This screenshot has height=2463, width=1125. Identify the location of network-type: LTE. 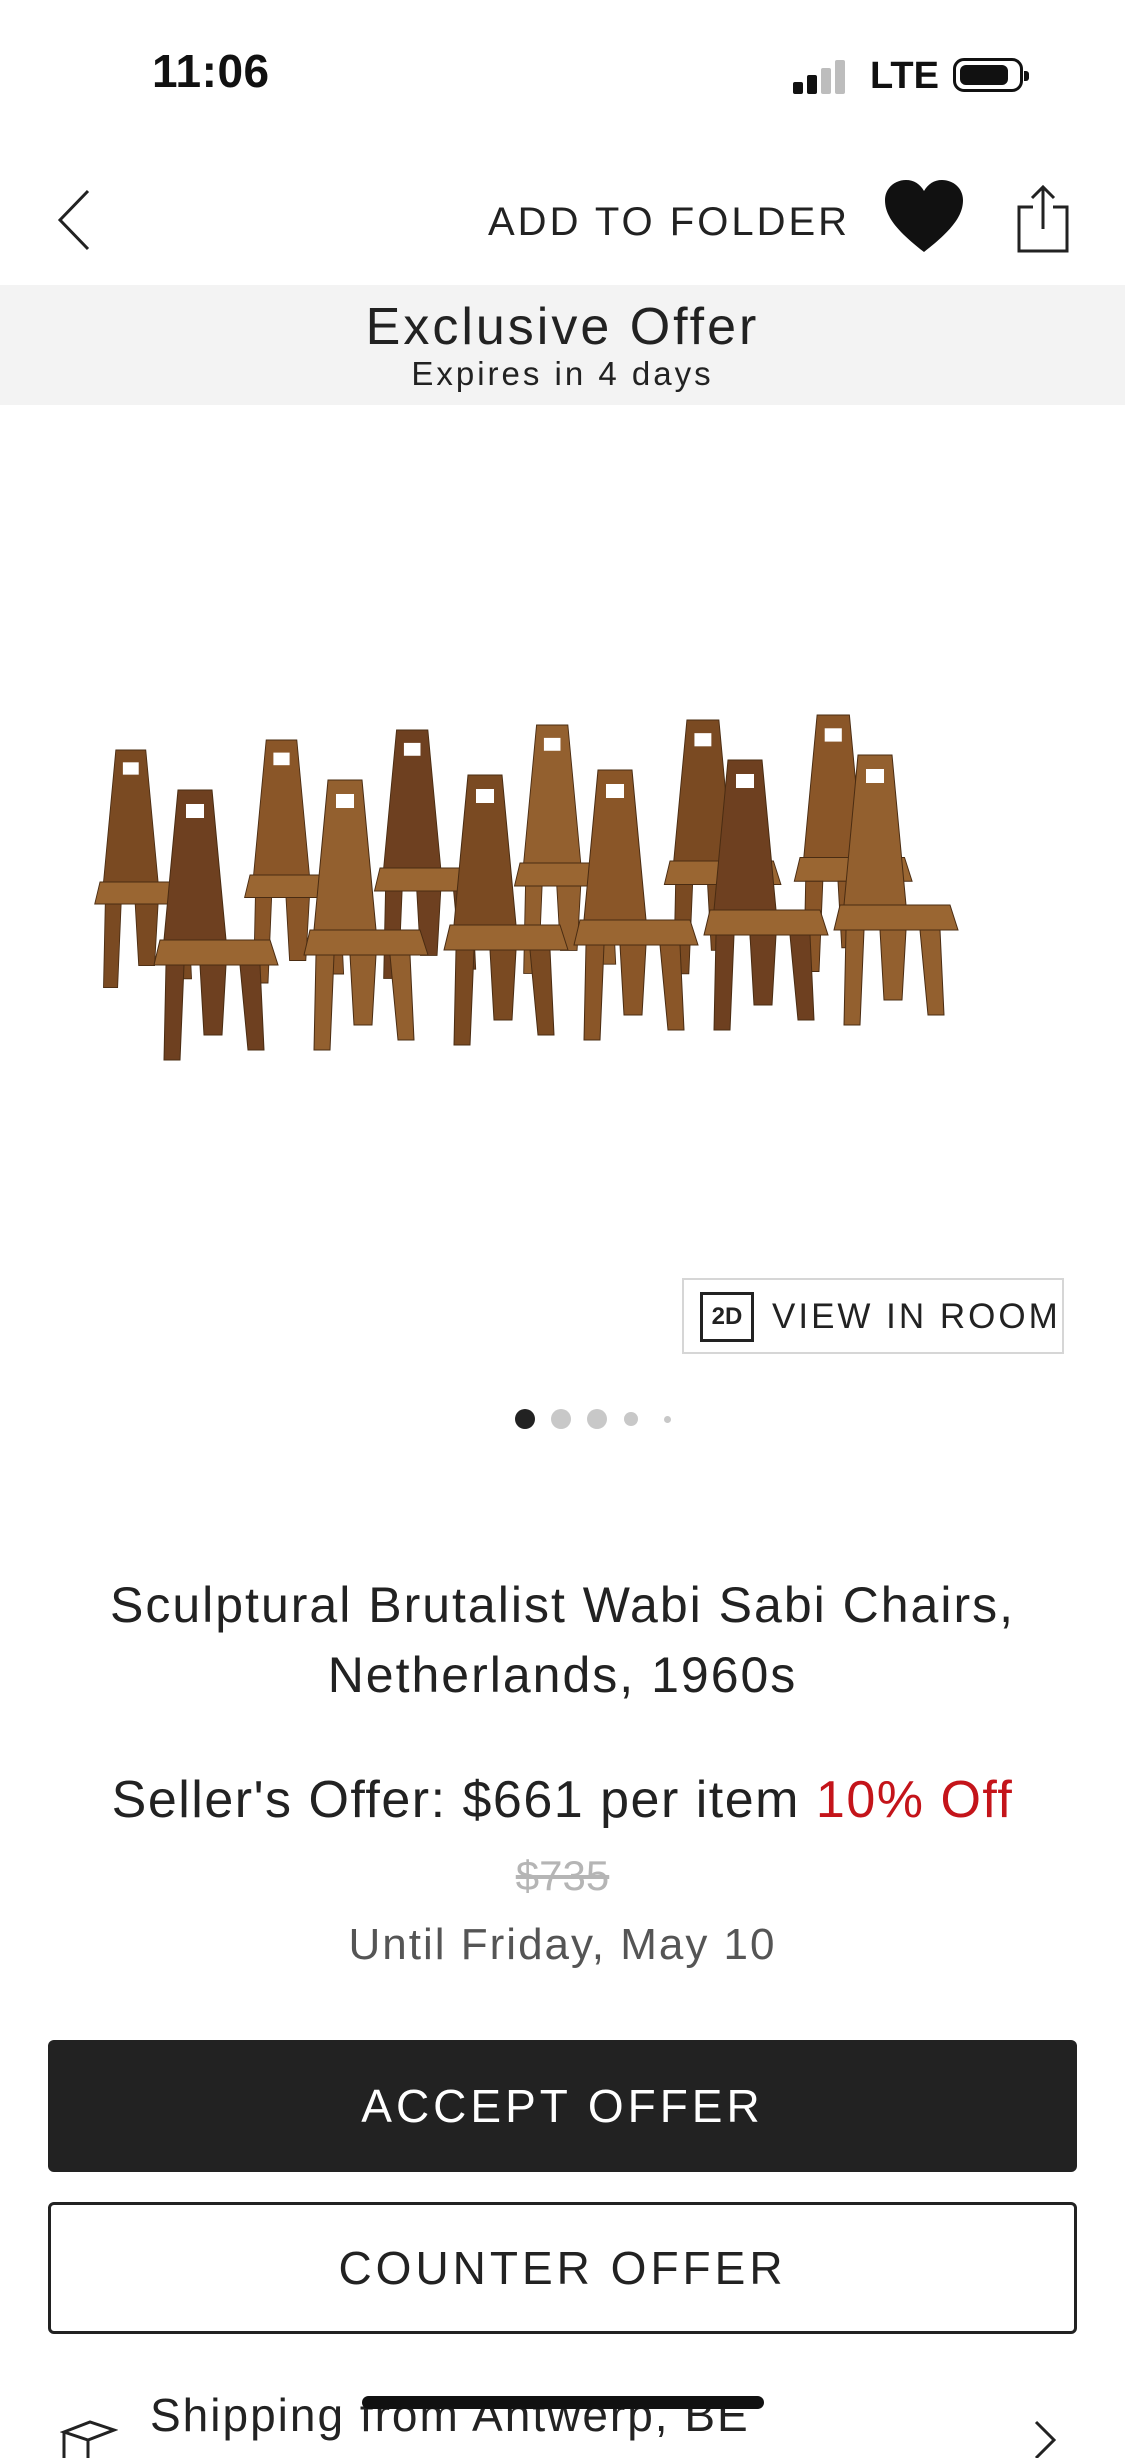
(904, 76).